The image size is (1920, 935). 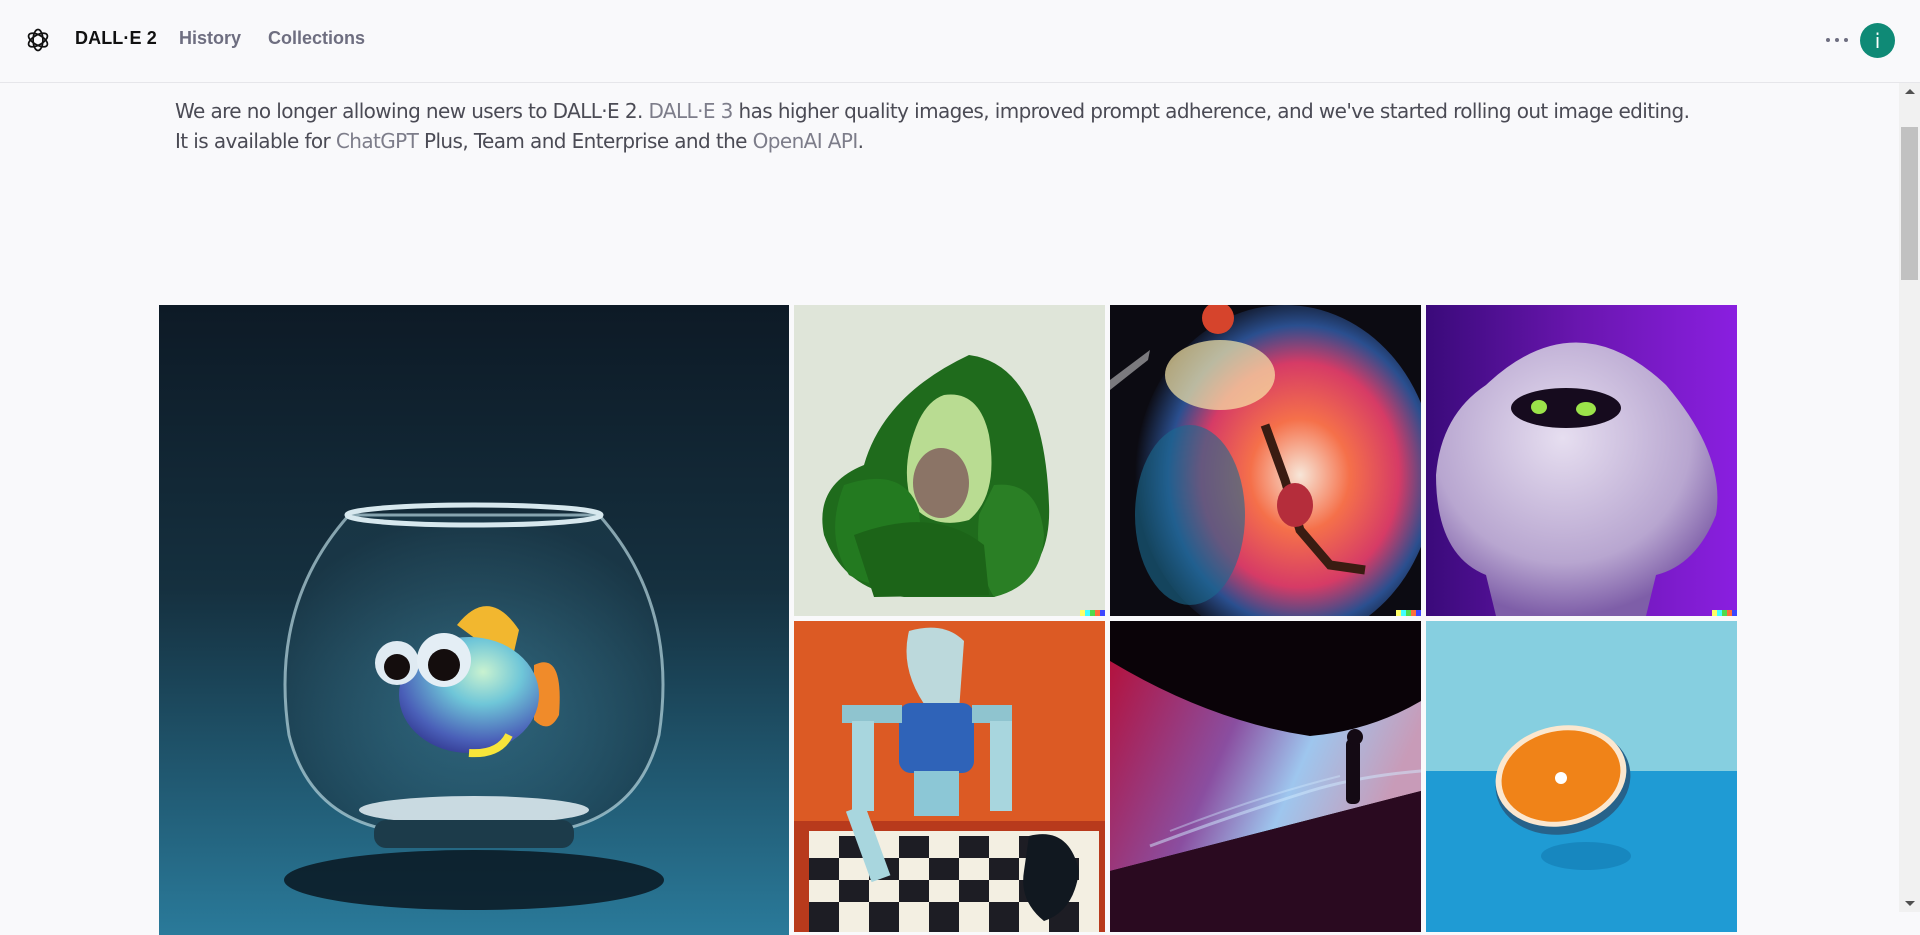 What do you see at coordinates (1909, 497) in the screenshot?
I see `vertical-scrollbar` at bounding box center [1909, 497].